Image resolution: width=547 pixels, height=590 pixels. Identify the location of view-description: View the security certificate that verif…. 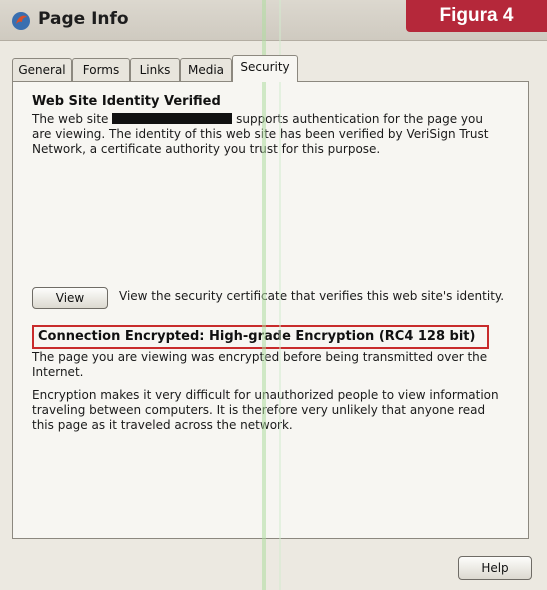
(312, 296).